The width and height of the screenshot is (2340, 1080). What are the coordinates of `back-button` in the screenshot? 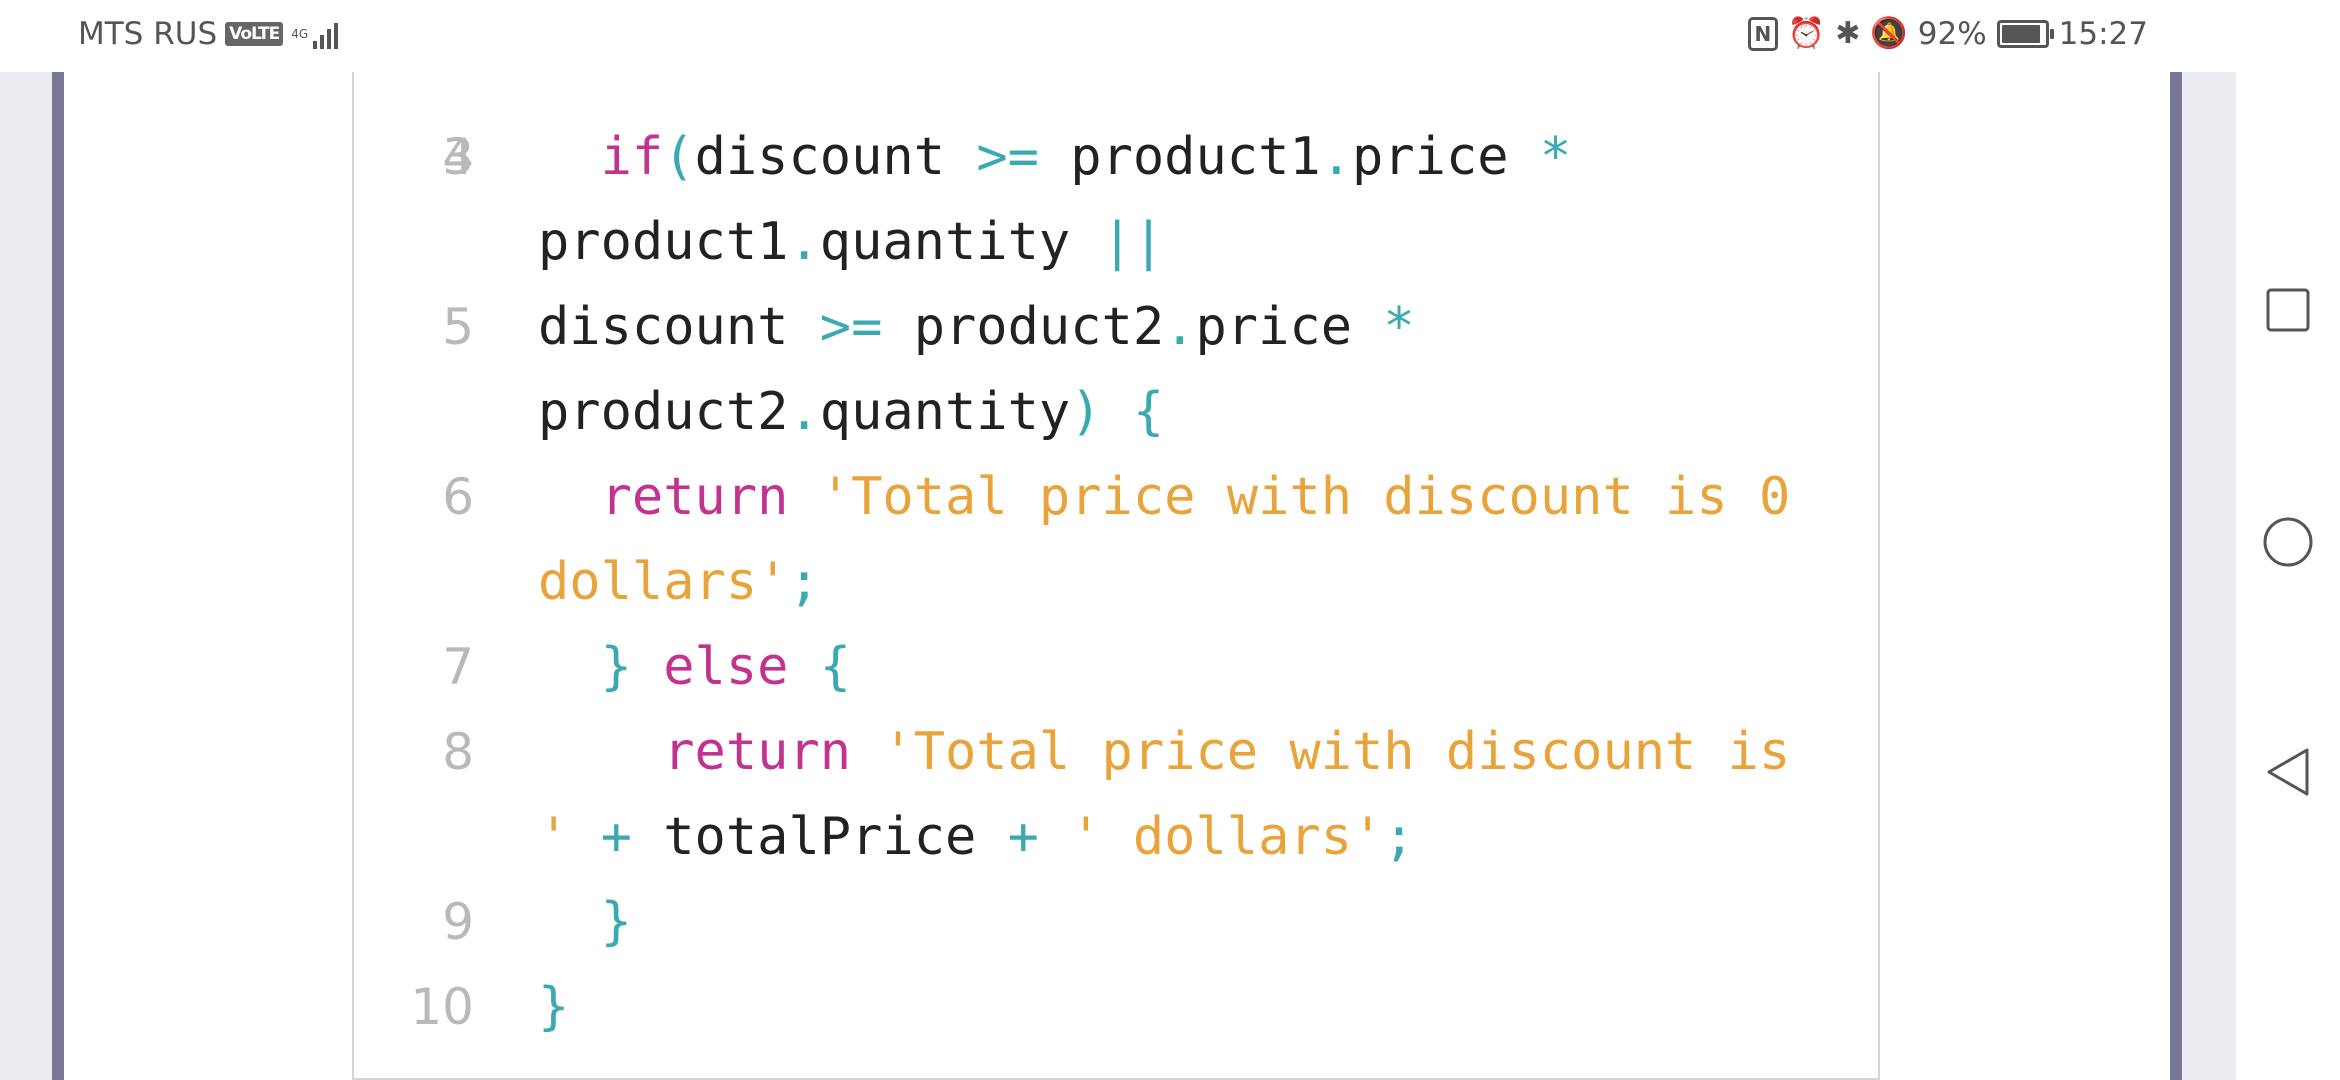 It's located at (2288, 772).